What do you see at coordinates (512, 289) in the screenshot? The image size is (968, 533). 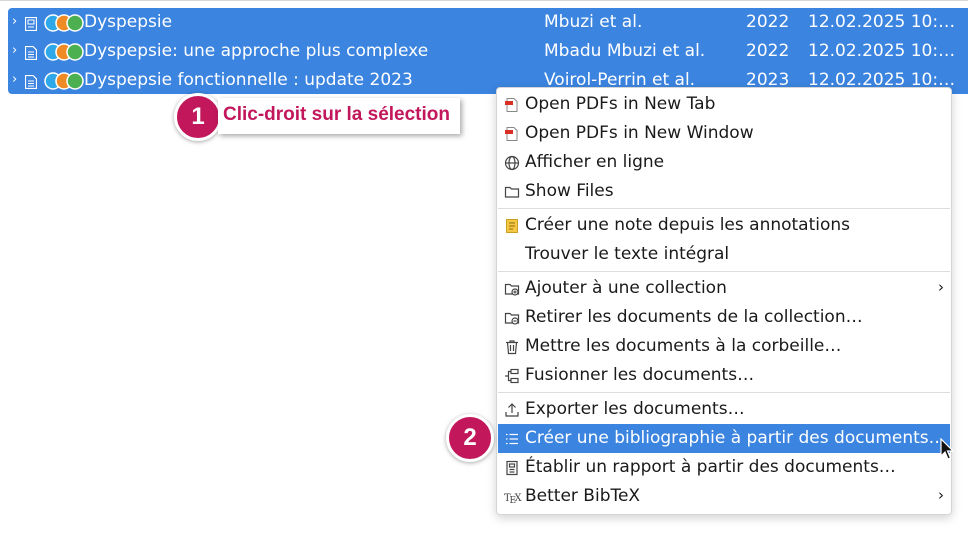 I see `collection-add-icon` at bounding box center [512, 289].